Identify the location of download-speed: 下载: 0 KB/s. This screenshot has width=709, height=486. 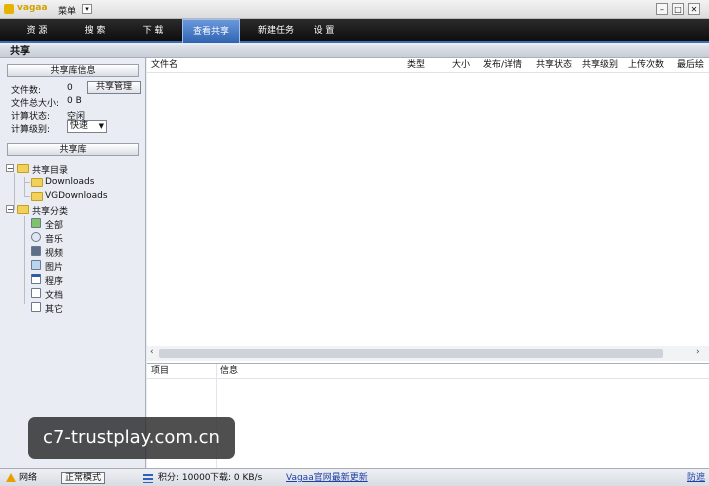
(236, 478).